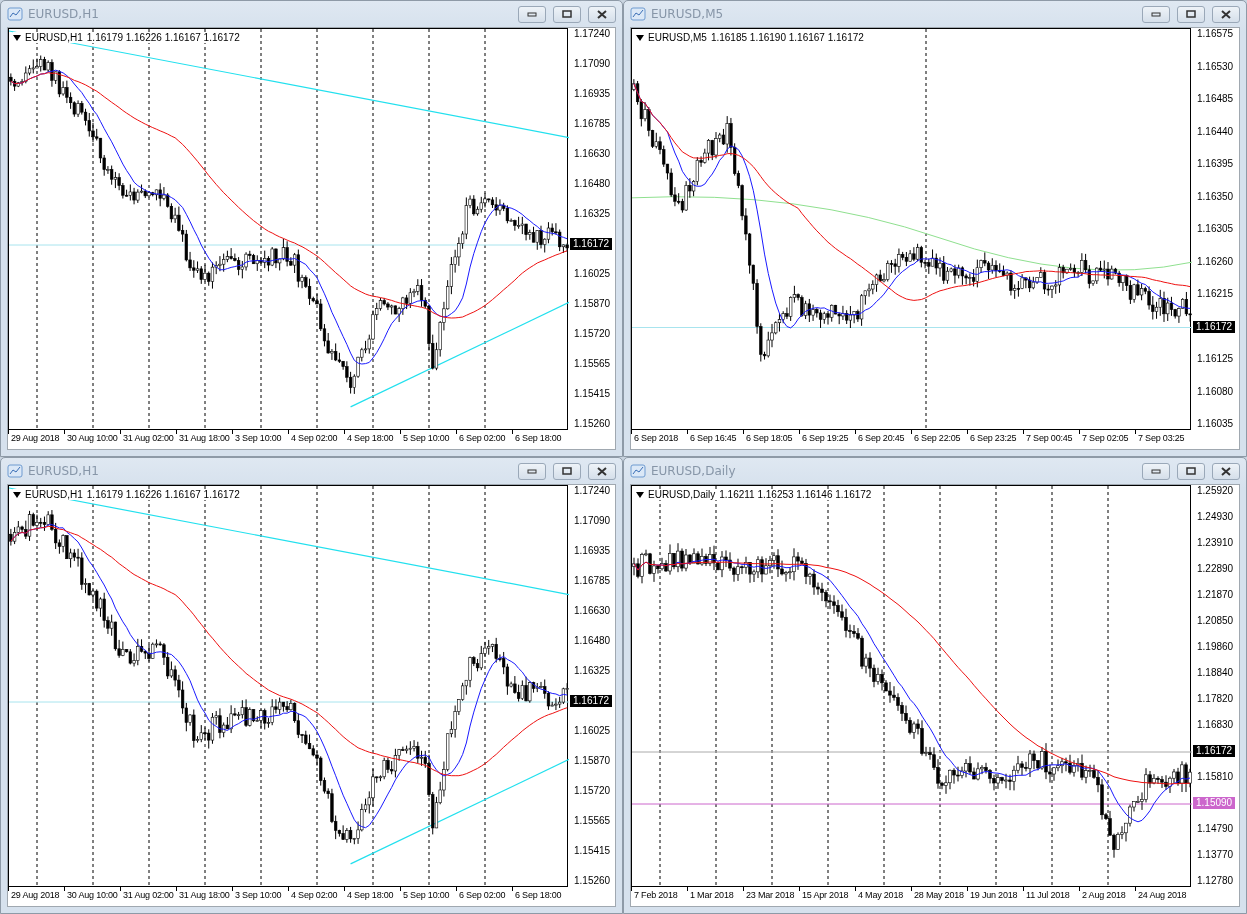 This screenshot has width=1247, height=914. Describe the element at coordinates (482, 438) in the screenshot. I see `time-label: 6 Sep 02:00` at that location.